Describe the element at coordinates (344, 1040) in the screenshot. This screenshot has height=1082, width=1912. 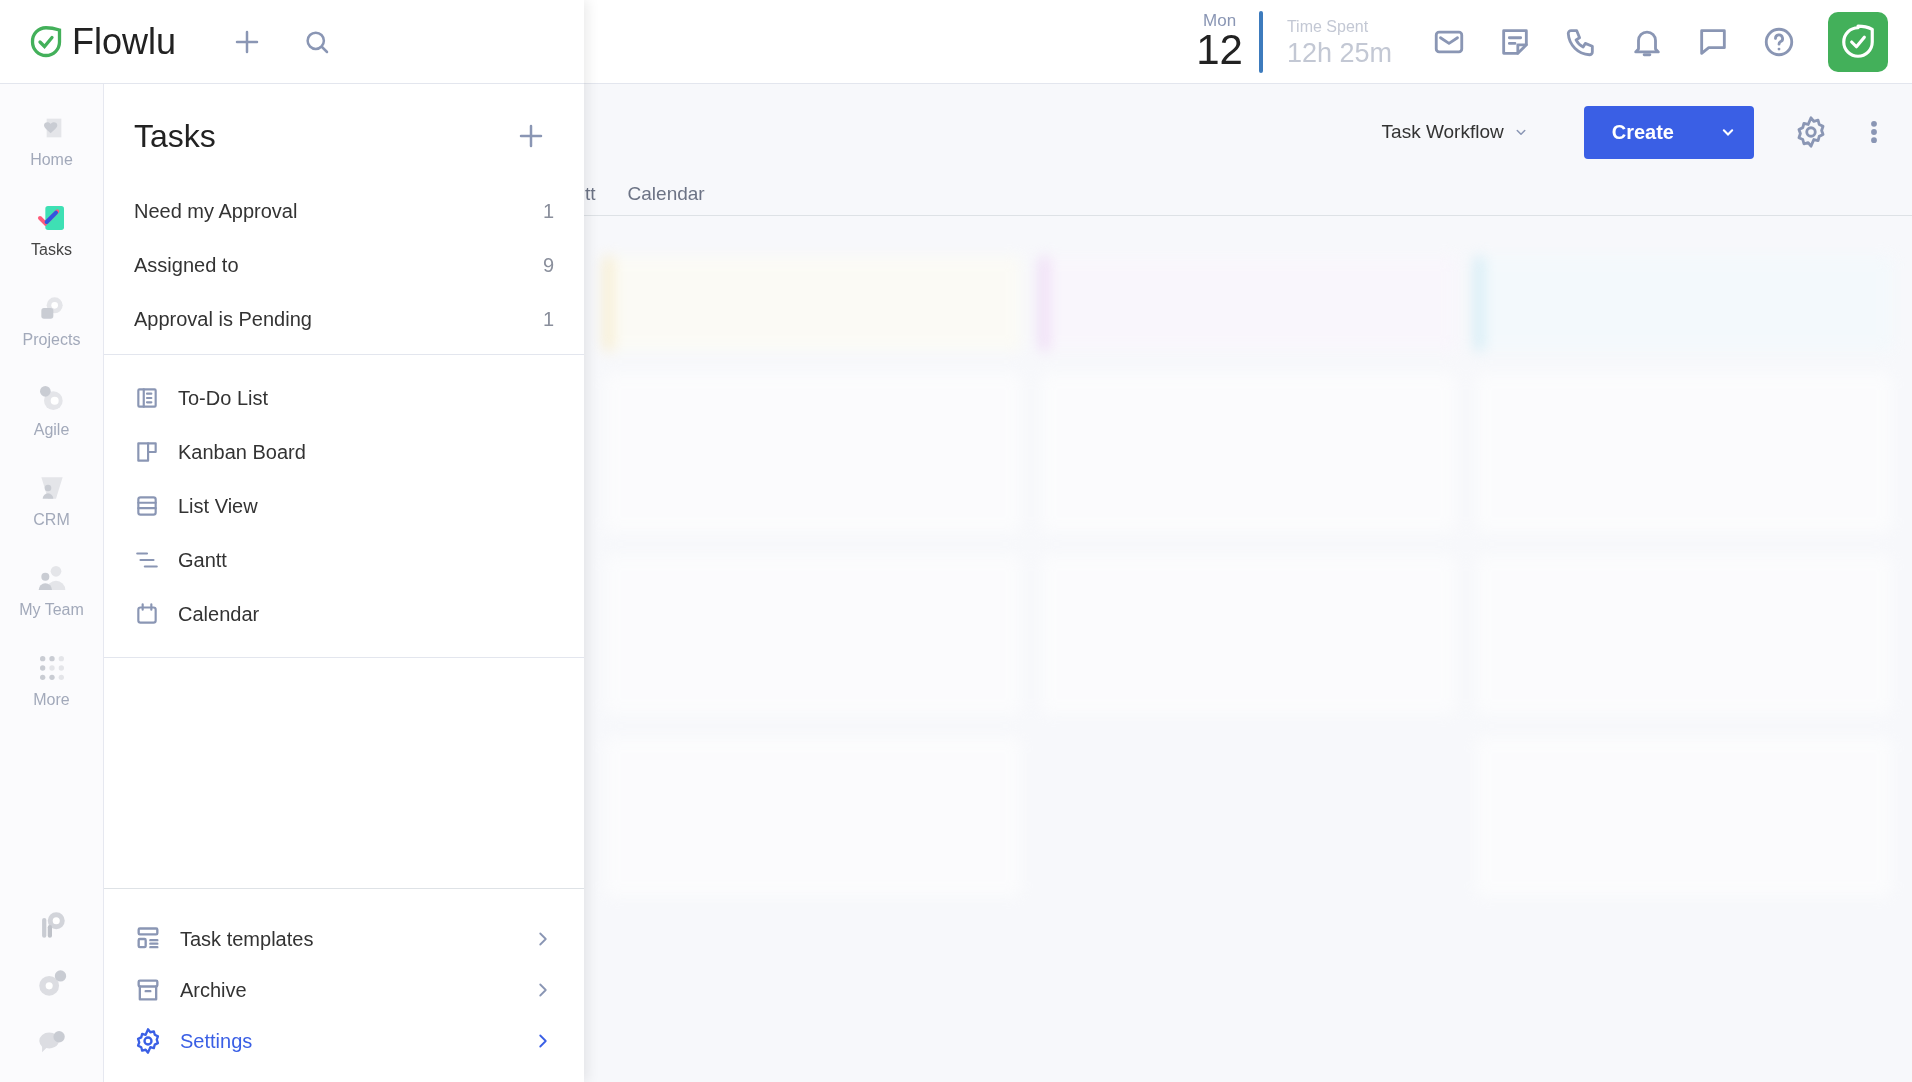
I see `footer-menu-item: Settings` at that location.